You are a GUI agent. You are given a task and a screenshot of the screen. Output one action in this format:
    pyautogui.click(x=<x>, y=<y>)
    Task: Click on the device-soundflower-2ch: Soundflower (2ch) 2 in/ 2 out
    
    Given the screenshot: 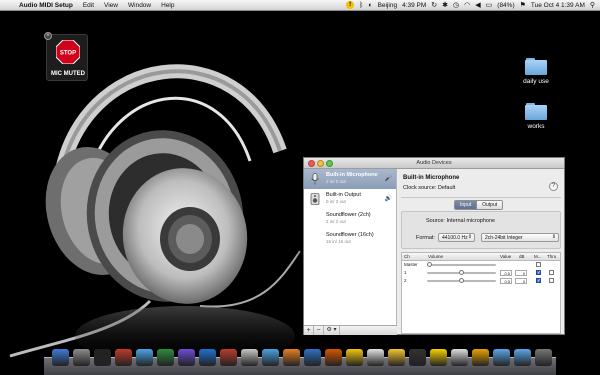 What is the action you would take?
    pyautogui.click(x=350, y=219)
    